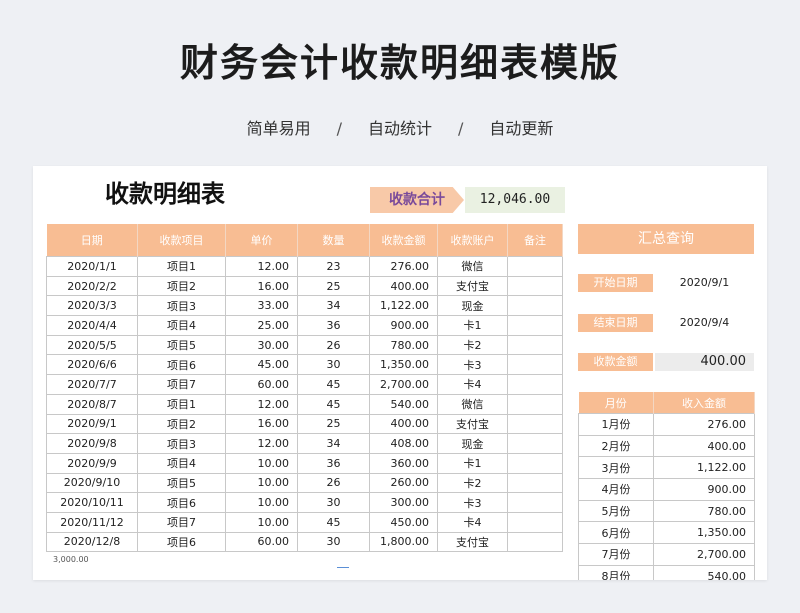 This screenshot has width=800, height=613. What do you see at coordinates (403, 522) in the screenshot?
I see `table-cell: 450.00` at bounding box center [403, 522].